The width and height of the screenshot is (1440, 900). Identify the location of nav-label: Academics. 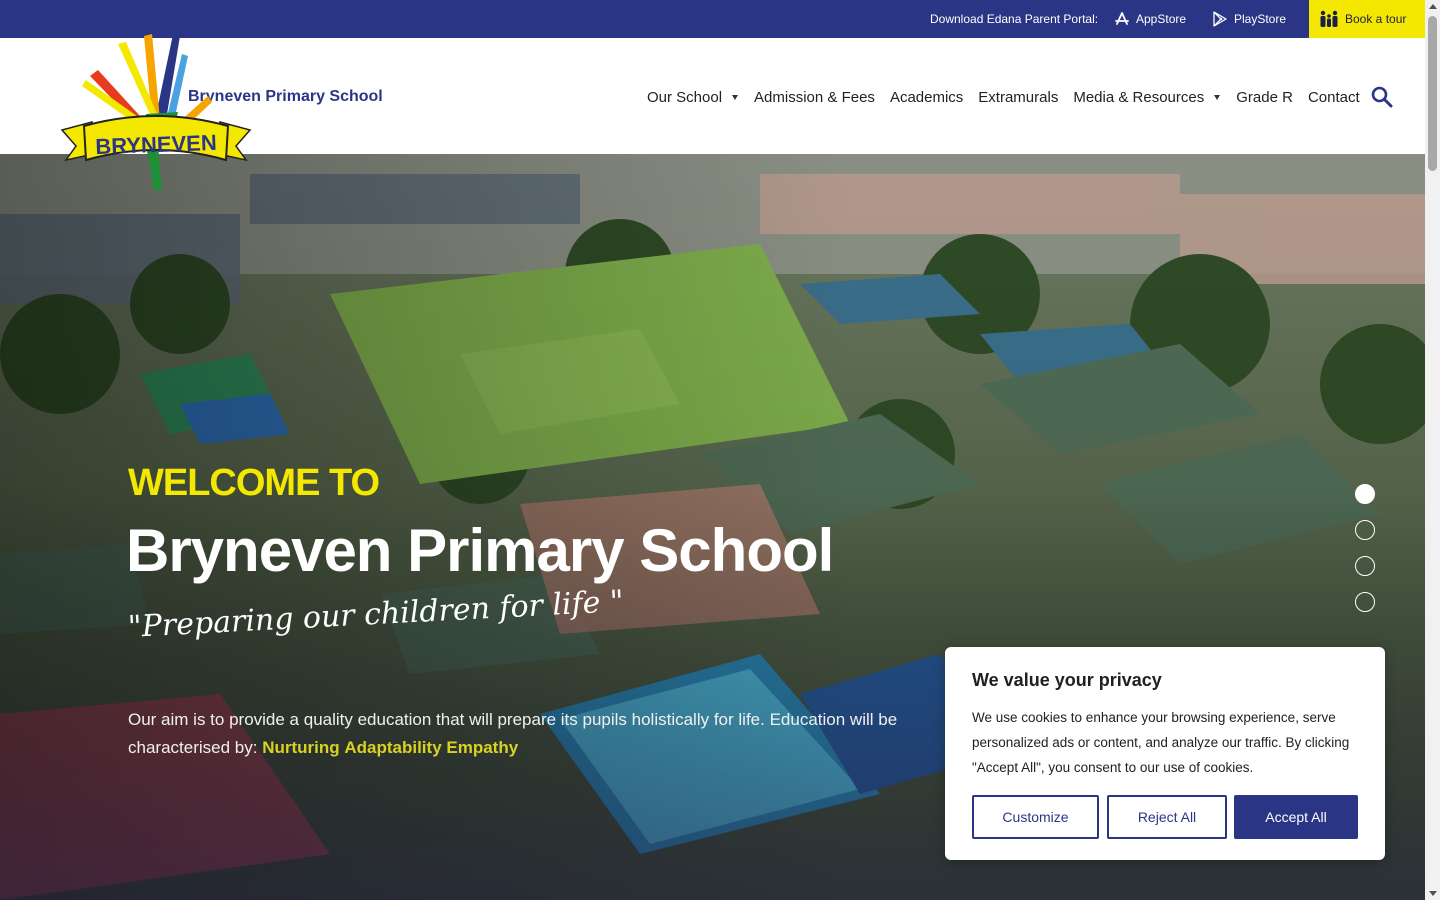
(926, 97).